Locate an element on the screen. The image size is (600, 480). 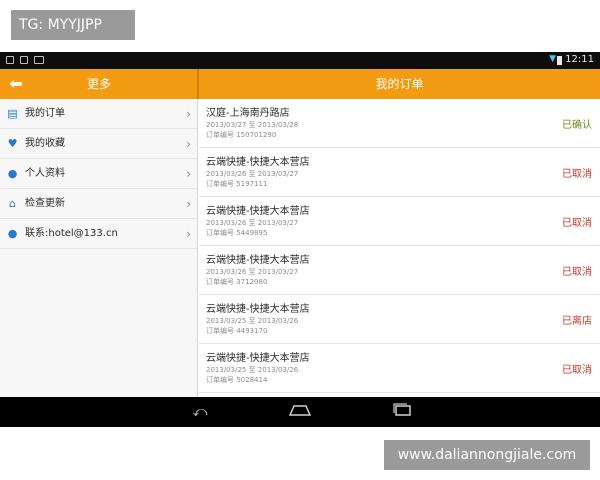
status-badge: 已确认 is located at coordinates (577, 125).